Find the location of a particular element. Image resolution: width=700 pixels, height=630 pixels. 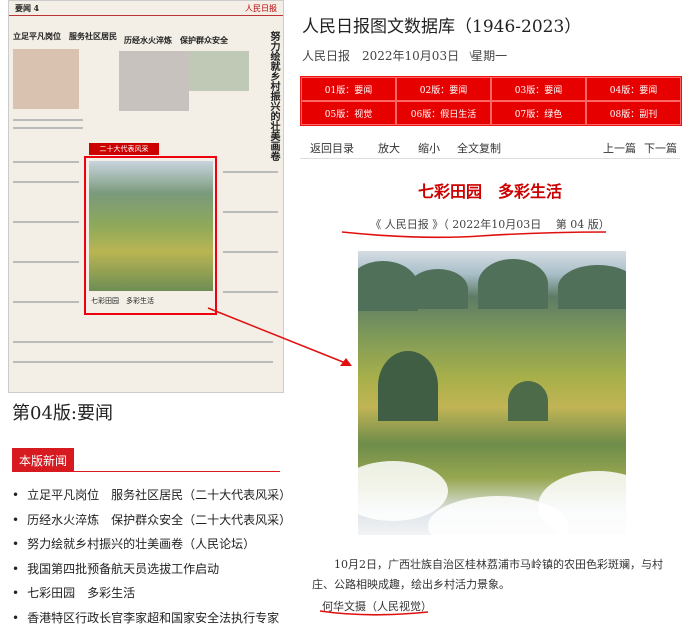

chevron-down-icon: ∨ is located at coordinates (472, 54).